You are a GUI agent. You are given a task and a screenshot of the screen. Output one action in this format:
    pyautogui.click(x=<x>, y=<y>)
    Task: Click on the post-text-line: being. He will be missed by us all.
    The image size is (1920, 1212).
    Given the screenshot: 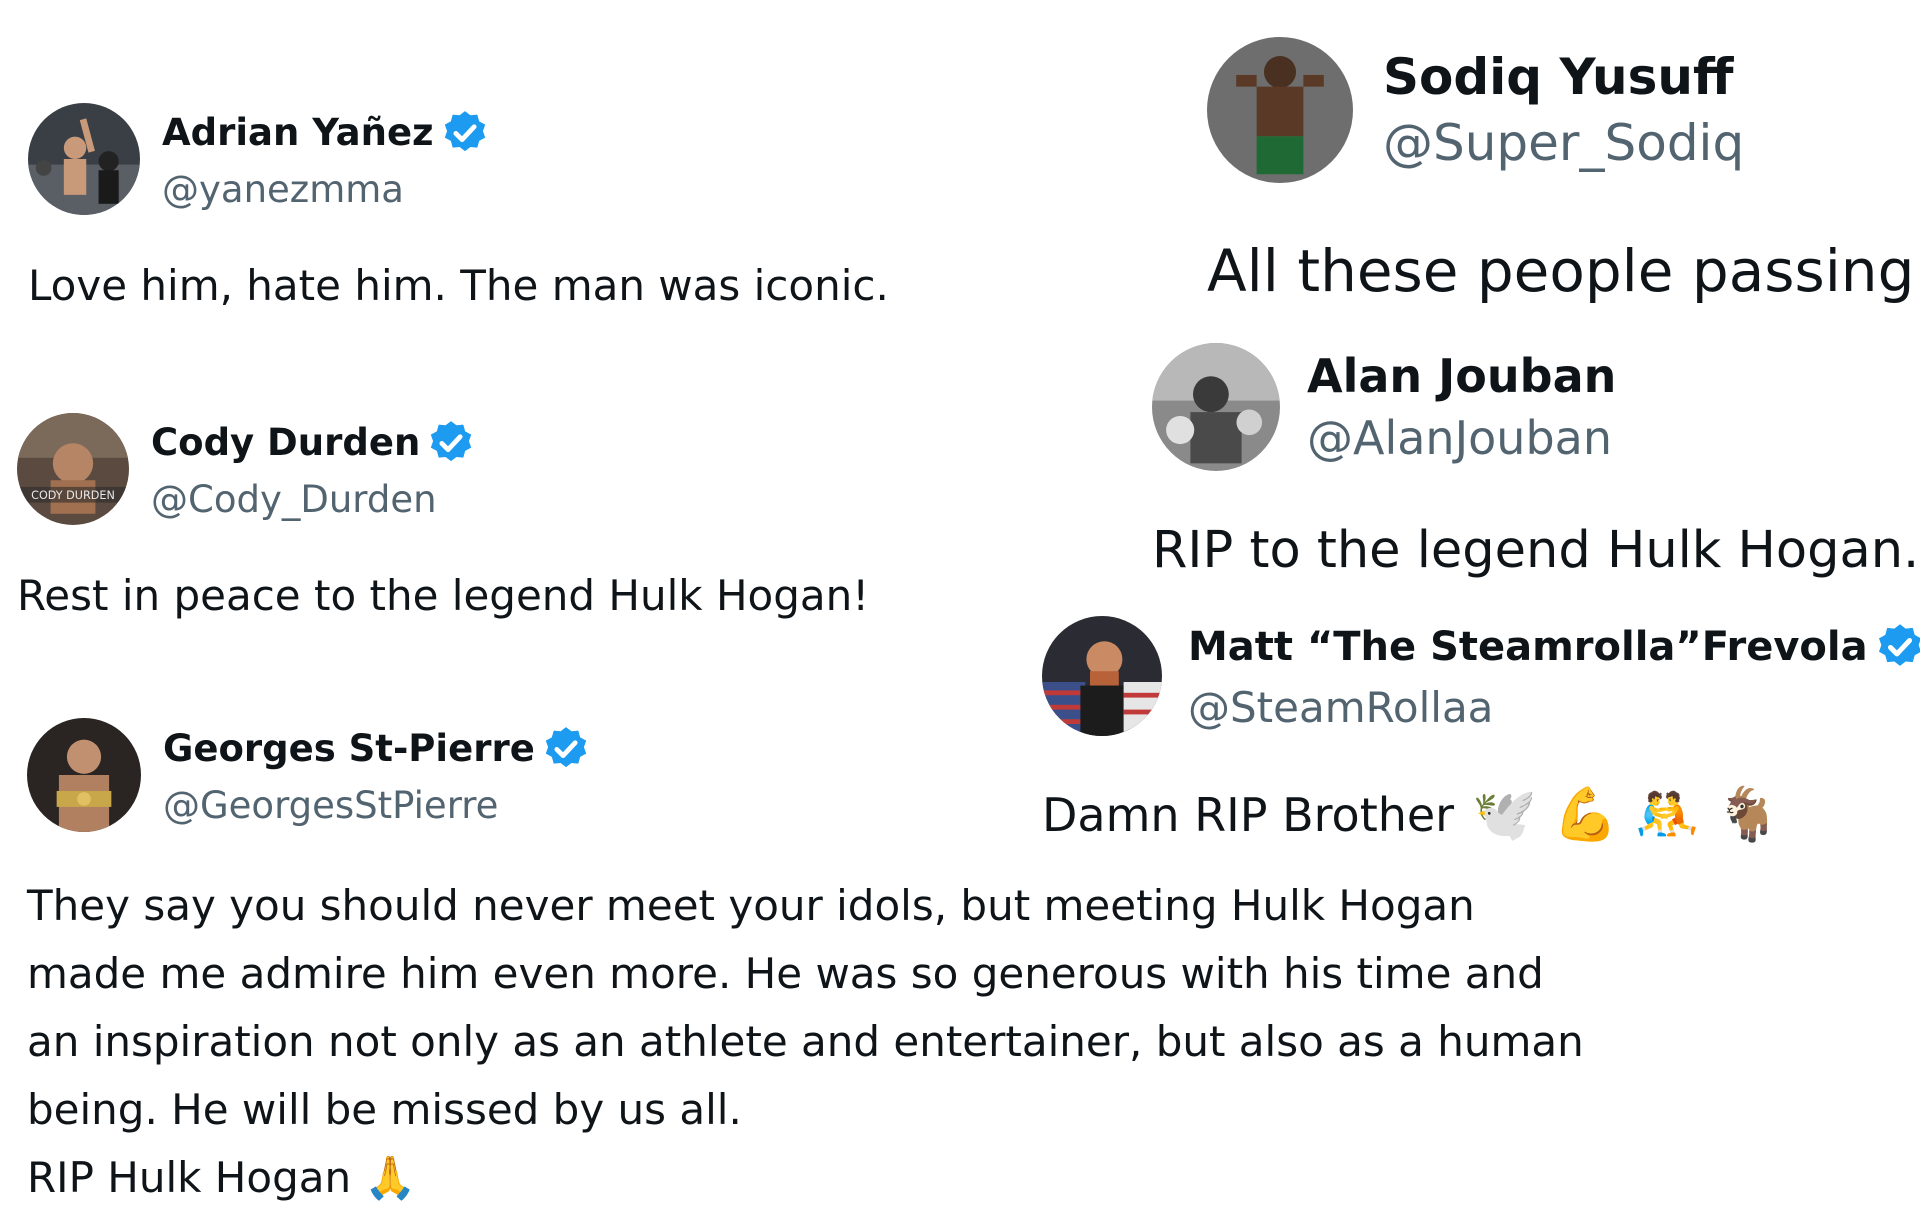 What is the action you would take?
    pyautogui.click(x=384, y=1109)
    